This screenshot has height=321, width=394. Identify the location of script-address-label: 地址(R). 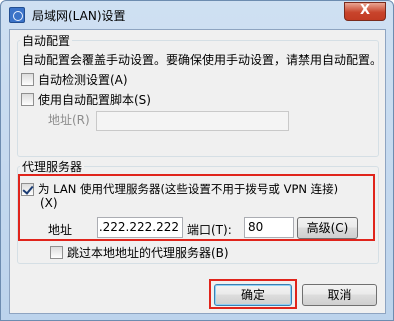
(69, 120).